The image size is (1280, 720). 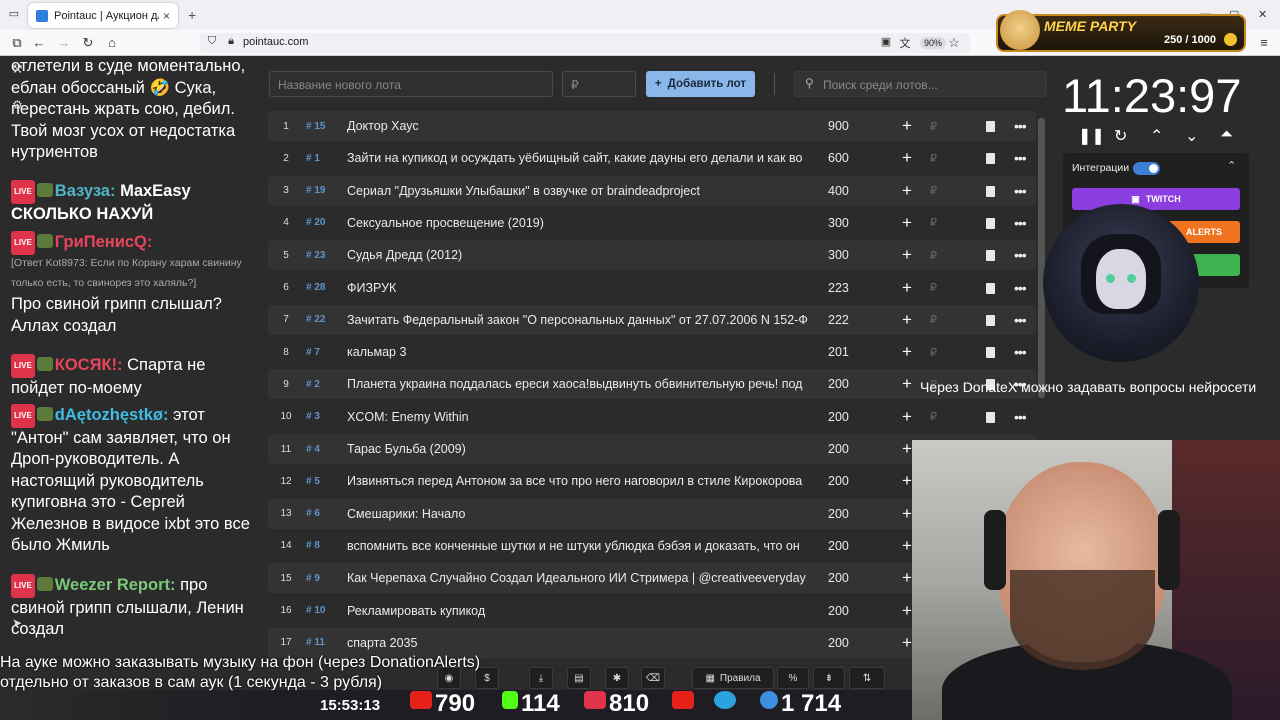 What do you see at coordinates (579, 678) in the screenshot?
I see `save-icon: ▤` at bounding box center [579, 678].